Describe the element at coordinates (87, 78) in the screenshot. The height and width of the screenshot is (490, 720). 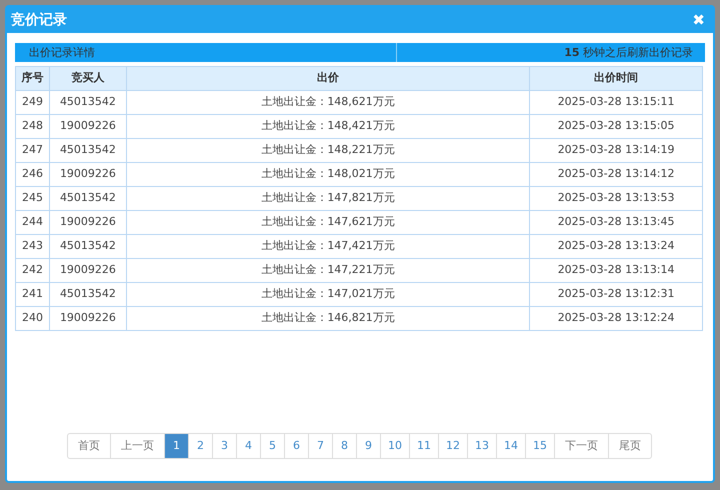
I see `column-header: 竞买人` at that location.